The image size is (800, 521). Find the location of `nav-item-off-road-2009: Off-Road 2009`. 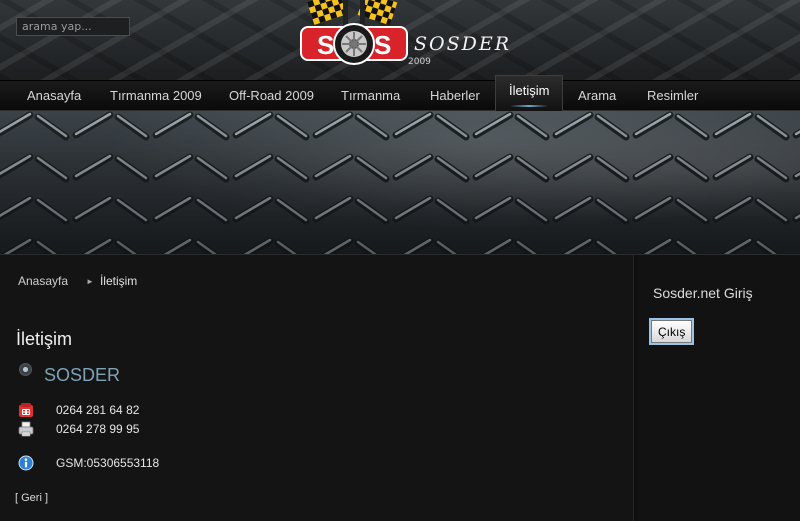

nav-item-off-road-2009: Off-Road 2009 is located at coordinates (271, 96).